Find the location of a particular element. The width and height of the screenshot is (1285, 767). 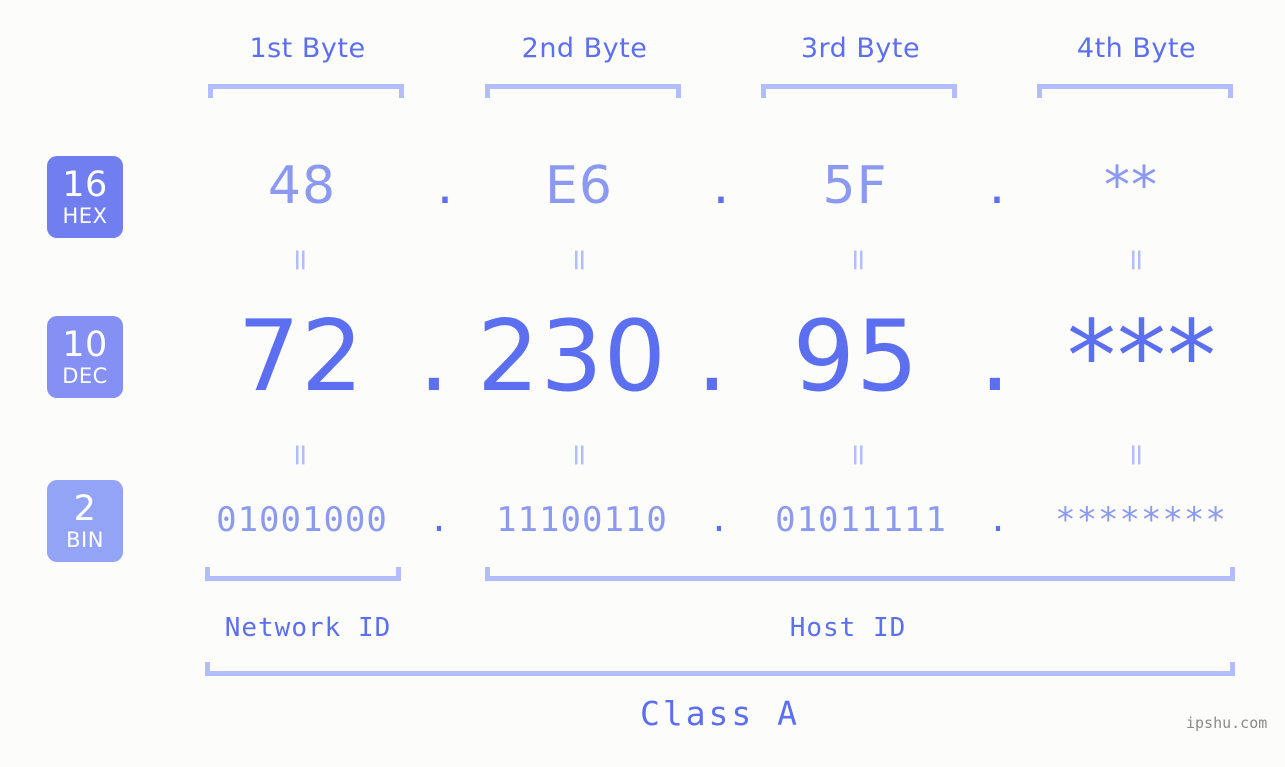

bin-byte-1: 01001000 is located at coordinates (302, 520).